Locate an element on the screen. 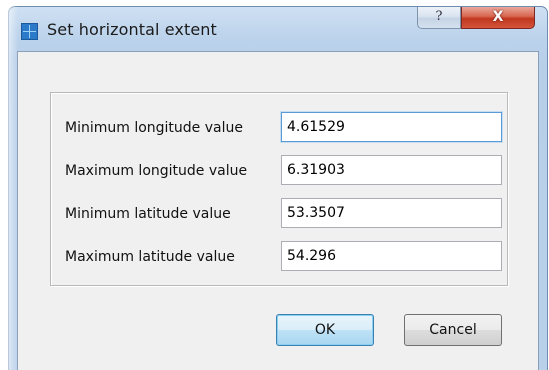 This screenshot has height=370, width=549. min-latitude-label: Minimum latitude value is located at coordinates (148, 214).